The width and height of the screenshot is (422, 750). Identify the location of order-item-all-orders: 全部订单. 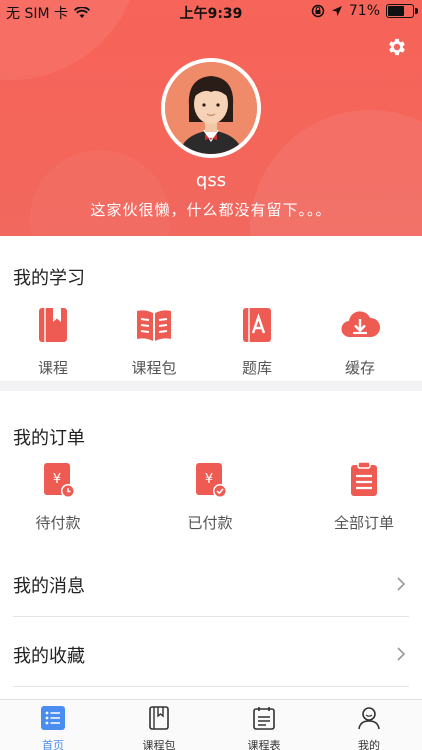
(364, 496).